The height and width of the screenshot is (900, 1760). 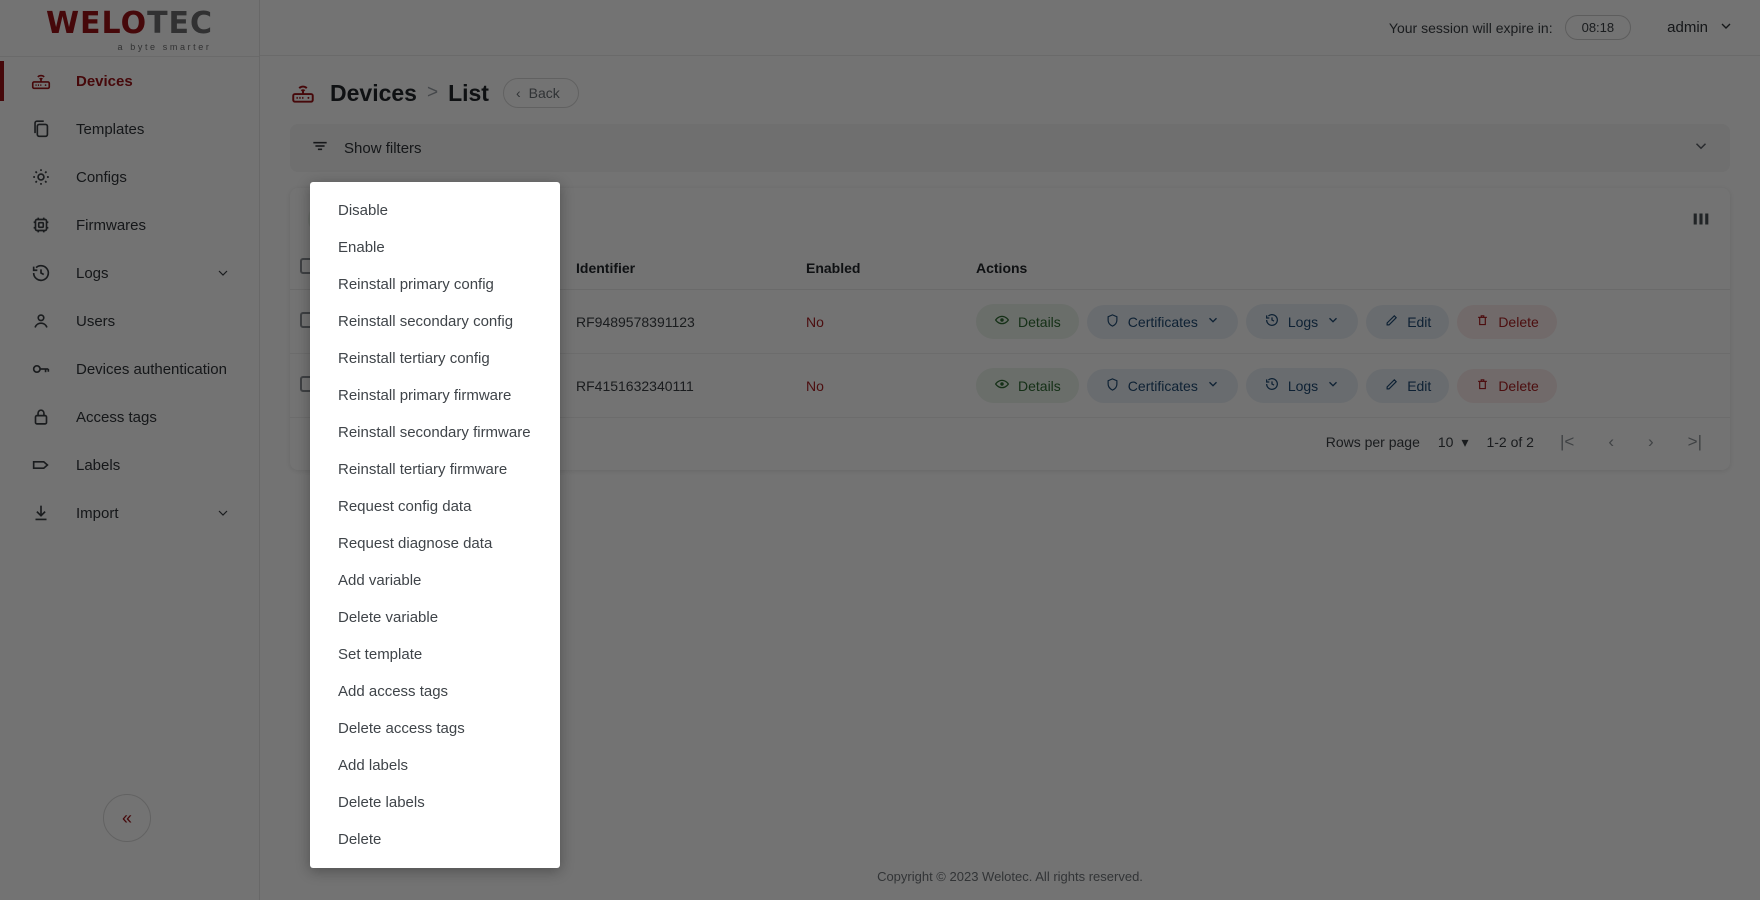 I want to click on menu-item-add-variable: Add variable, so click(x=435, y=580).